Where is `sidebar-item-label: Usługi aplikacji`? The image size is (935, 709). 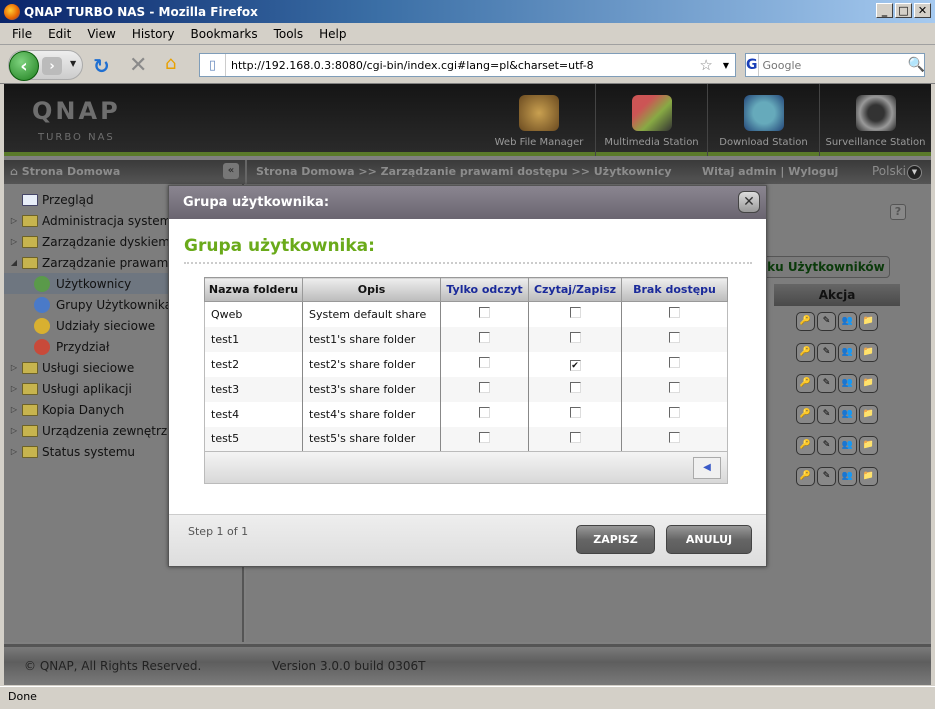 sidebar-item-label: Usługi aplikacji is located at coordinates (87, 388).